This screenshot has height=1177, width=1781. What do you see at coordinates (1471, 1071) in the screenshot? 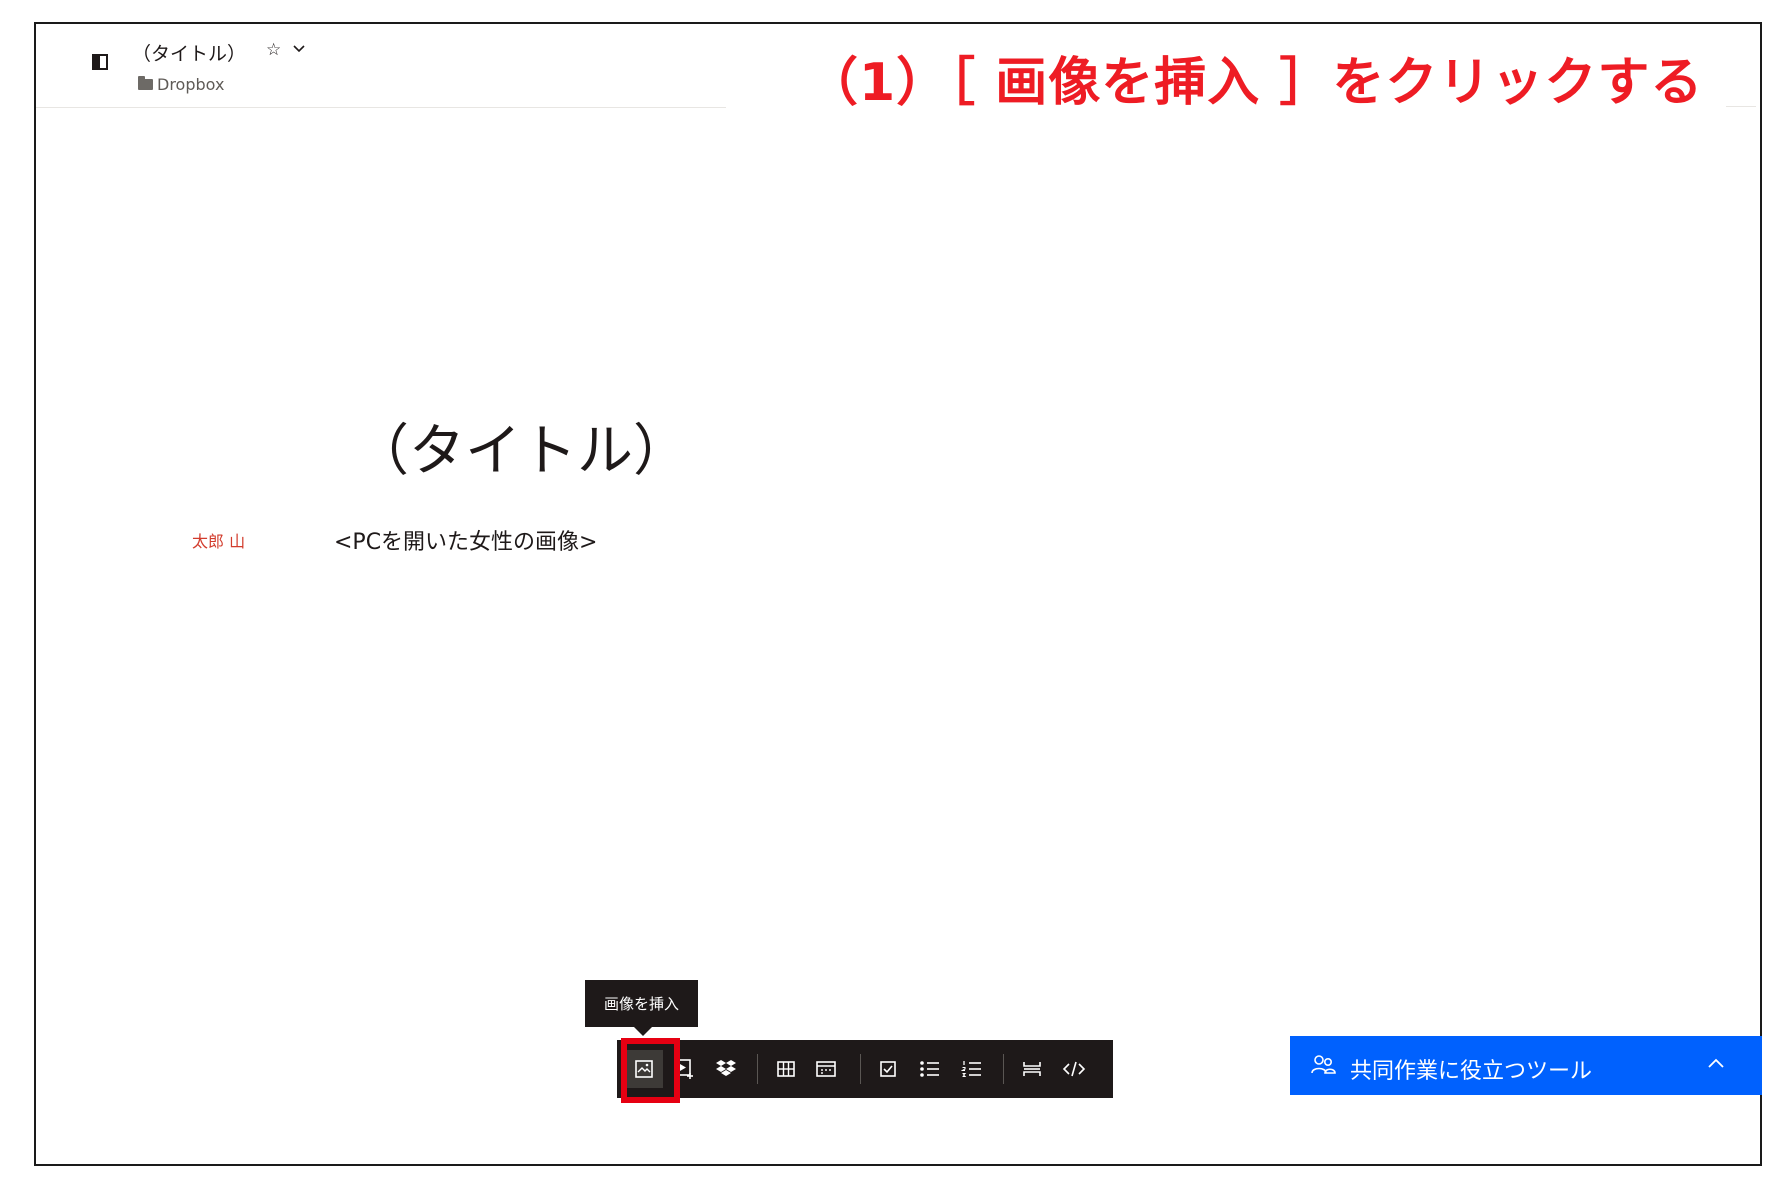
I see `collaboration-tools-label: 共同作業に役立つツール` at bounding box center [1471, 1071].